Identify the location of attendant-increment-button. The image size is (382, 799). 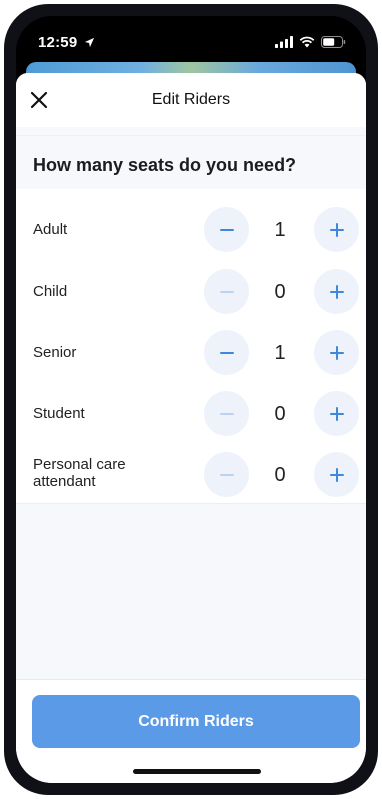
(336, 474).